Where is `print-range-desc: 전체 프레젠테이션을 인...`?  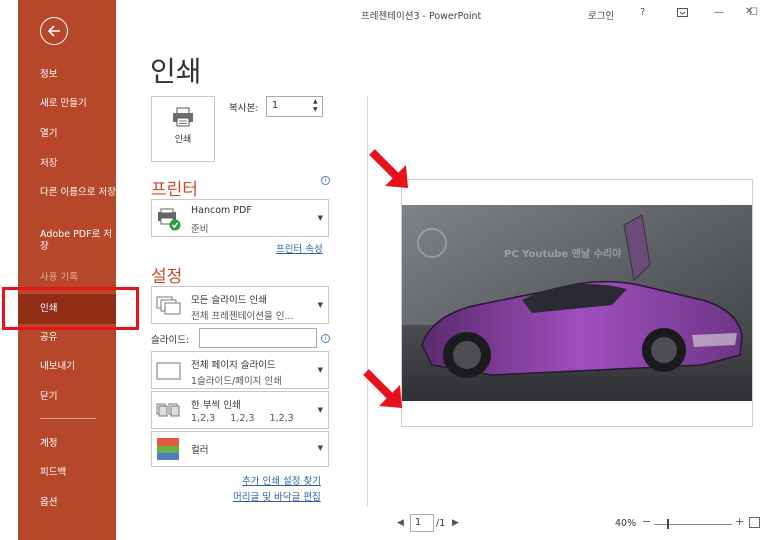 print-range-desc: 전체 프레젠테이션을 인... is located at coordinates (242, 316).